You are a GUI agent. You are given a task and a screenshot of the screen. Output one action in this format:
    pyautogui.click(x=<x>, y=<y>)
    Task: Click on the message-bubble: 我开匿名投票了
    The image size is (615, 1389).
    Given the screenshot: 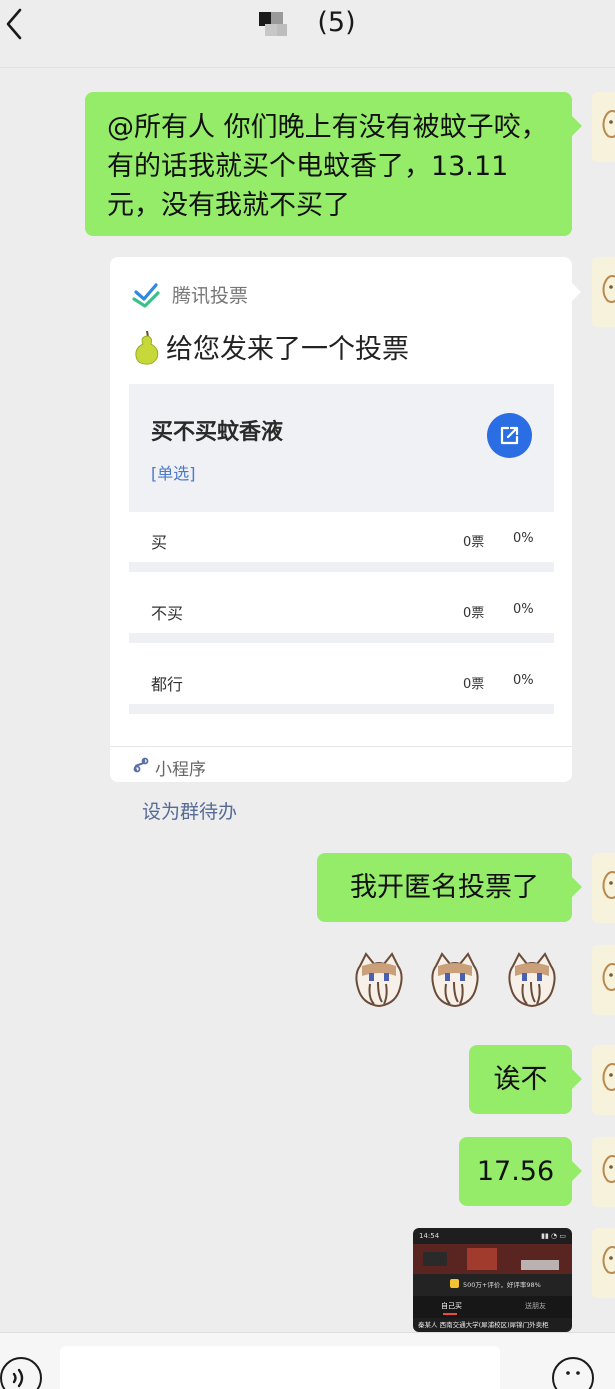 What is the action you would take?
    pyautogui.click(x=449, y=887)
    